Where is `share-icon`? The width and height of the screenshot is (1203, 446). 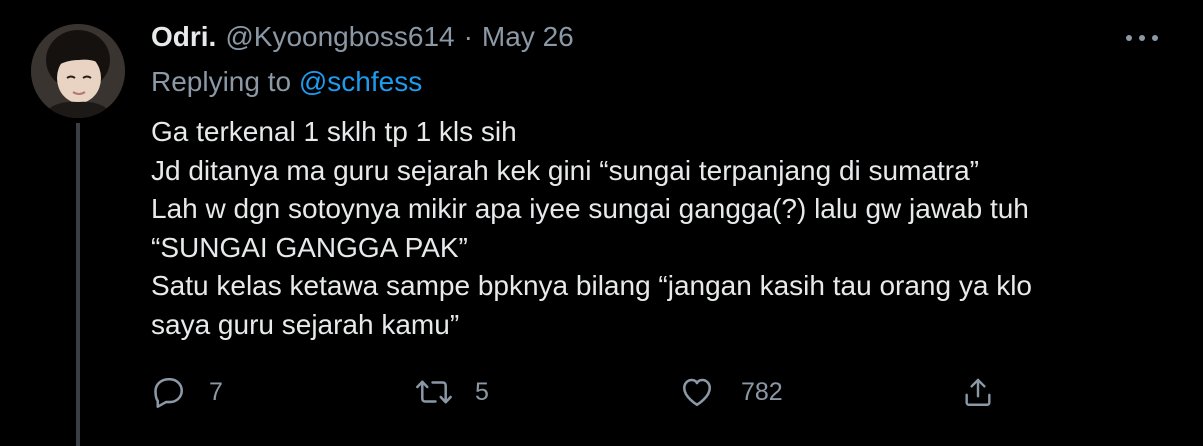
share-icon is located at coordinates (978, 392).